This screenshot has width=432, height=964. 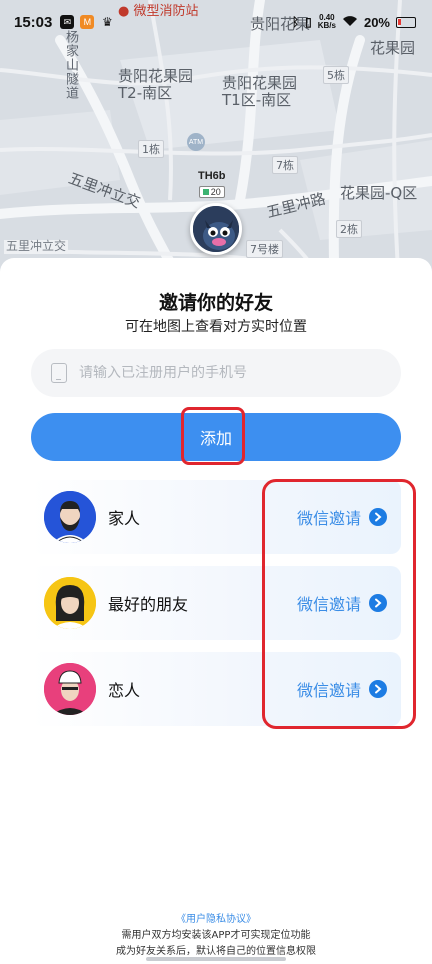 I want to click on device-name: TH6b, so click(x=212, y=176).